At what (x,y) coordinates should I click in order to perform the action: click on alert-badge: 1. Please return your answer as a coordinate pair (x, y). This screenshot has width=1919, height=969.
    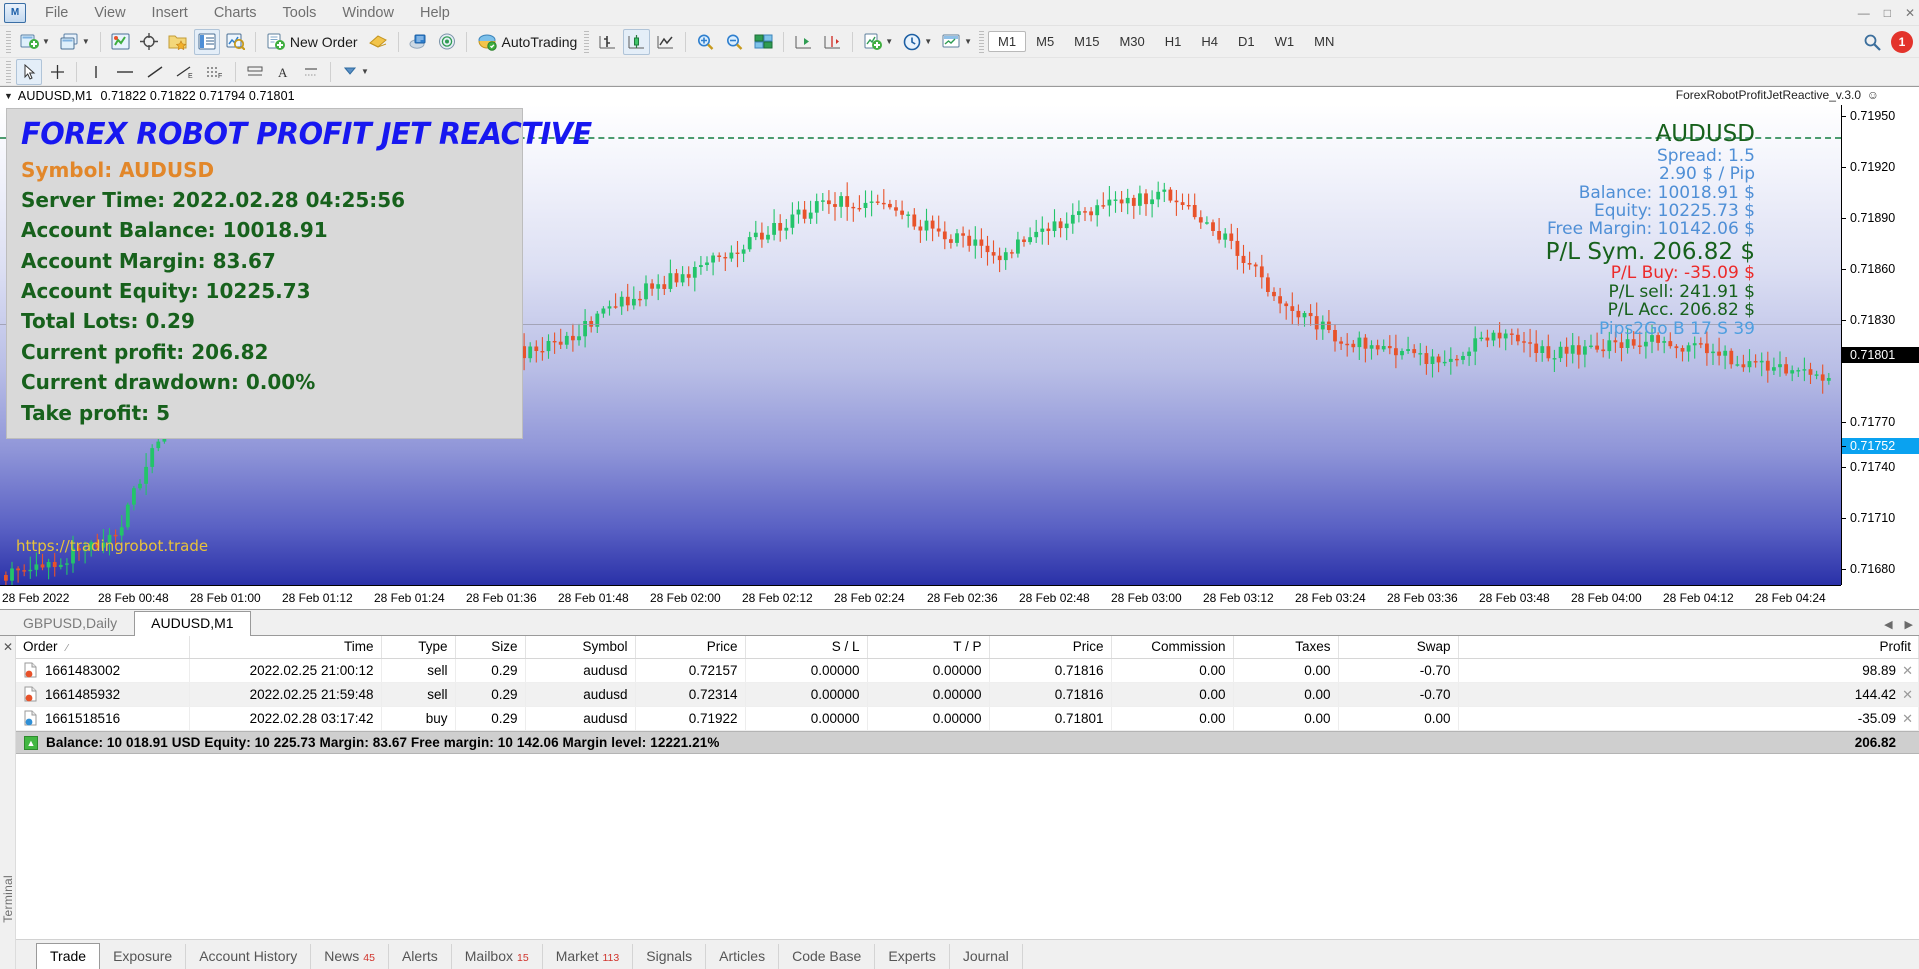
    Looking at the image, I should click on (1902, 41).